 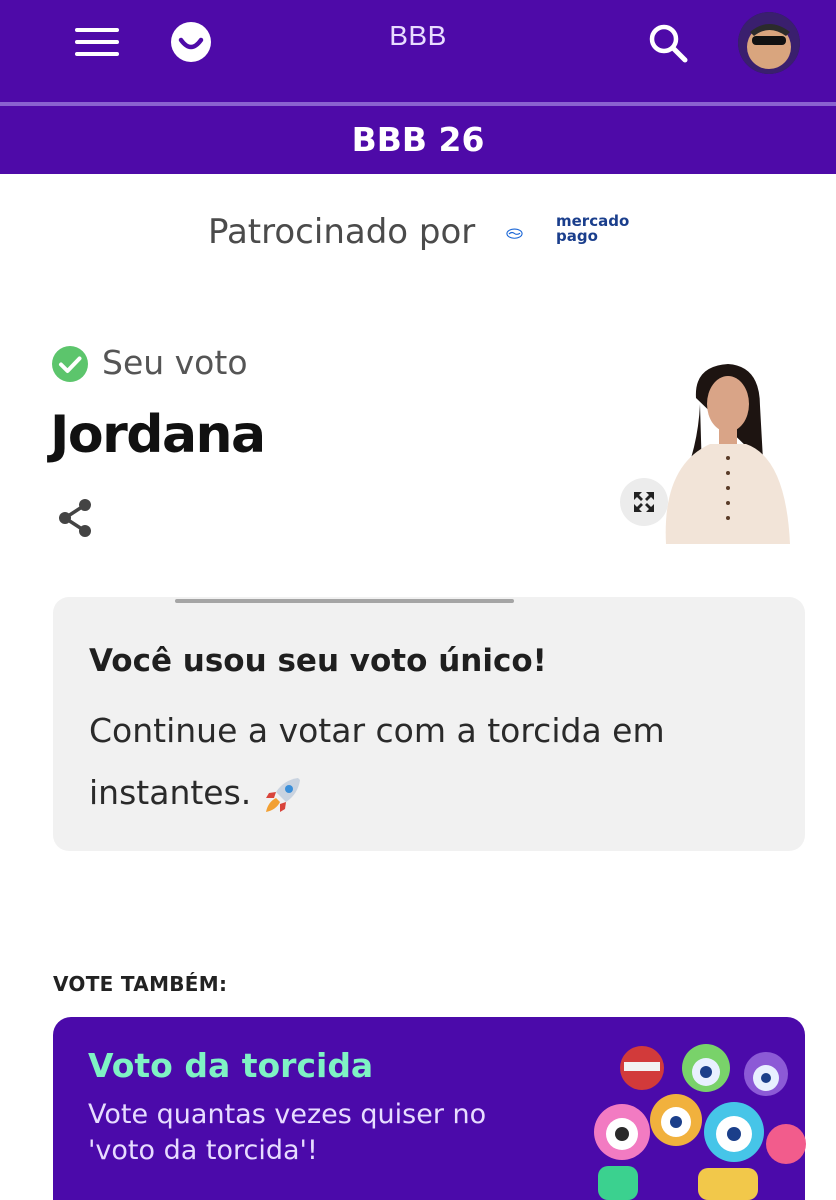 I want to click on app-title: BBB, so click(x=418, y=35).